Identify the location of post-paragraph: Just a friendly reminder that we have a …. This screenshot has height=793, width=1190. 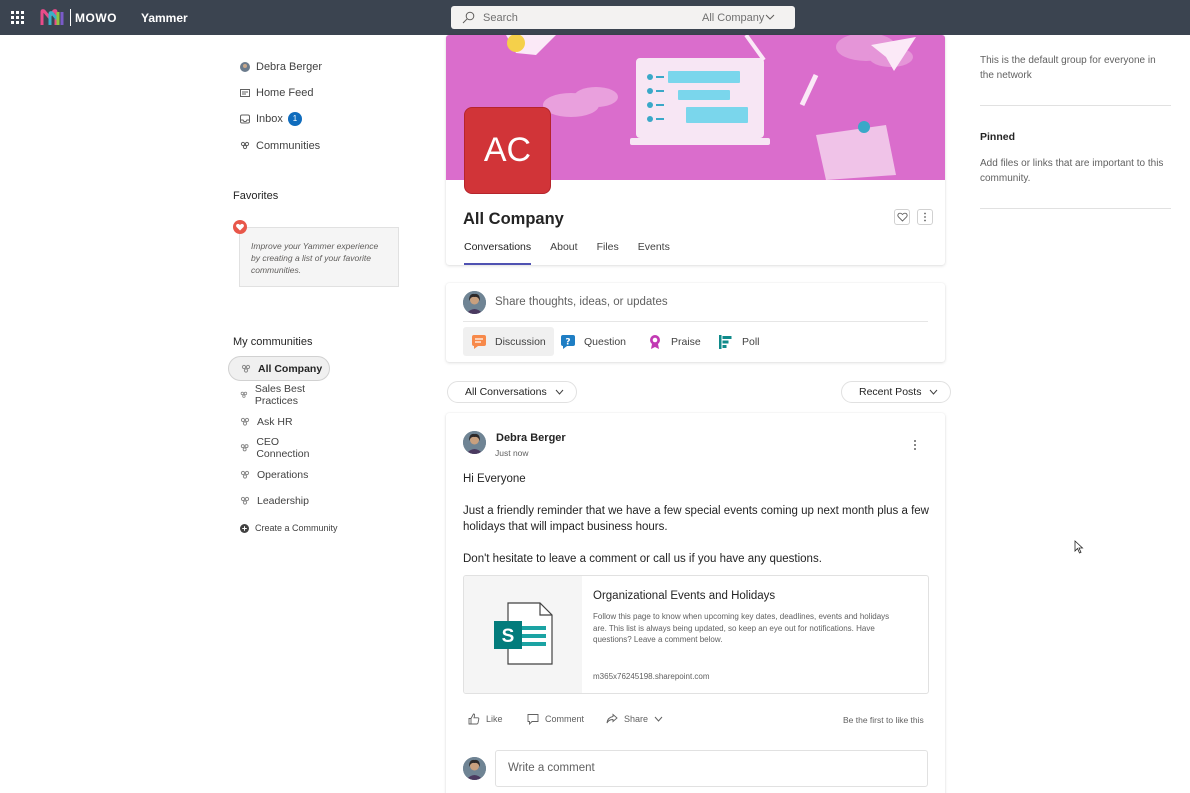
(696, 519).